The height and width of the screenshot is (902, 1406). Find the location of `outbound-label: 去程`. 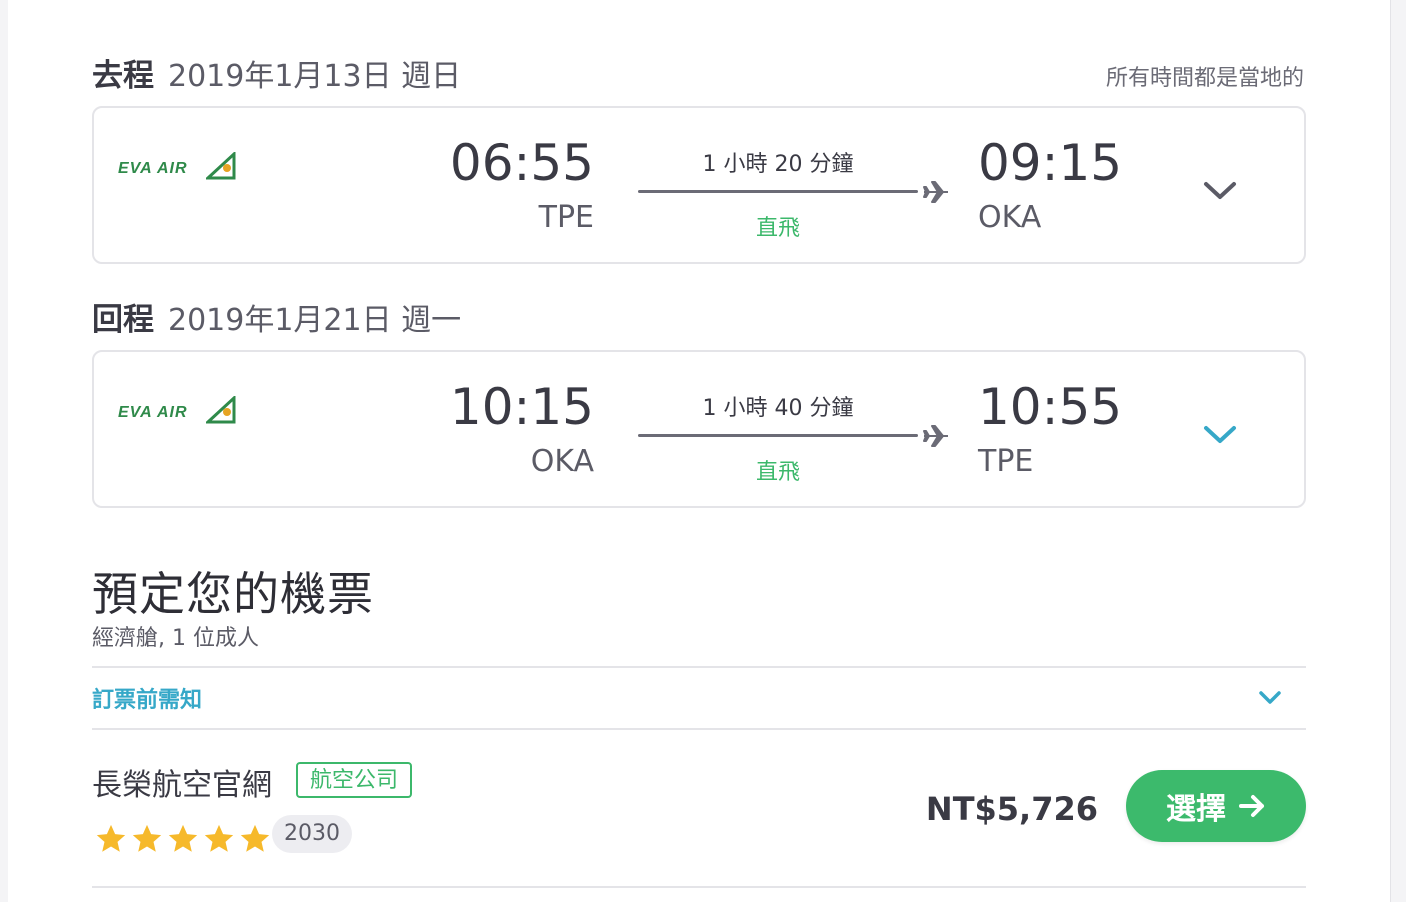

outbound-label: 去程 is located at coordinates (123, 76).